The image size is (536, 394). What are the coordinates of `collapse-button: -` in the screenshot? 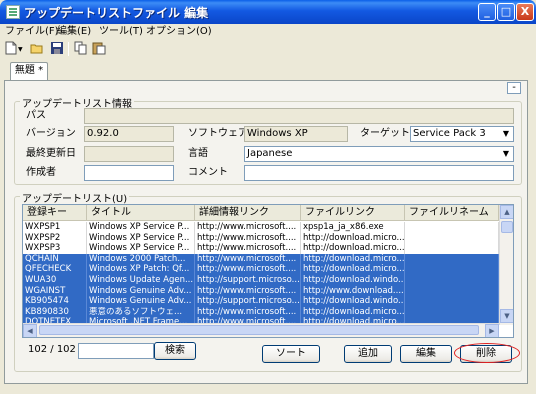 It's located at (514, 88).